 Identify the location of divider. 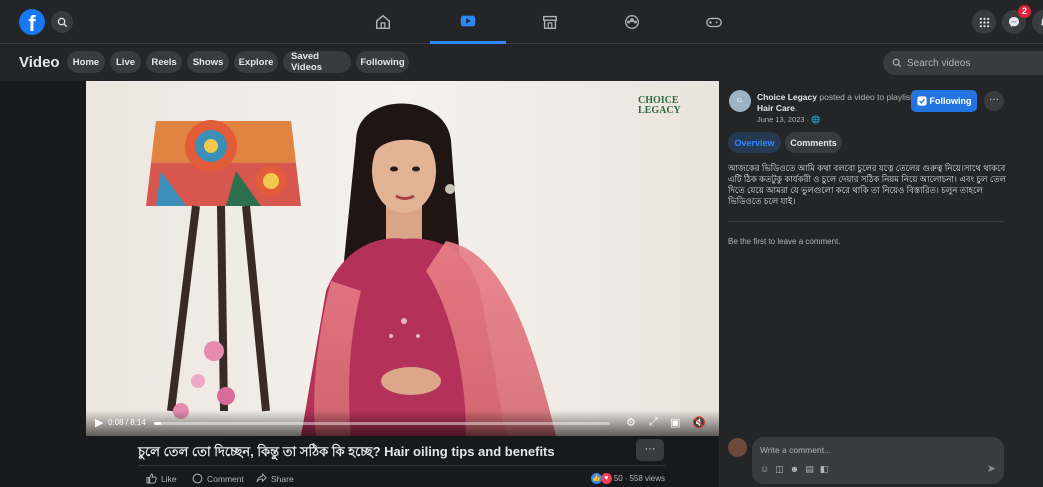
(866, 221).